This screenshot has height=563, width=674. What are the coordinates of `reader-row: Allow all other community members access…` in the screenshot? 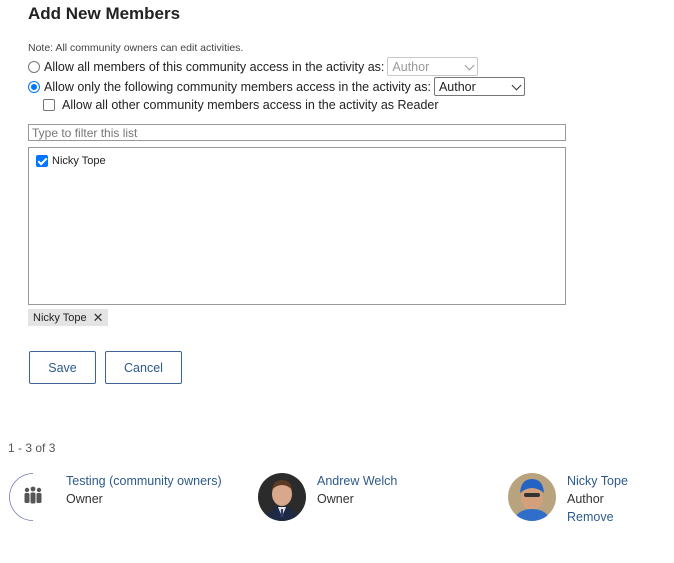 It's located at (241, 105).